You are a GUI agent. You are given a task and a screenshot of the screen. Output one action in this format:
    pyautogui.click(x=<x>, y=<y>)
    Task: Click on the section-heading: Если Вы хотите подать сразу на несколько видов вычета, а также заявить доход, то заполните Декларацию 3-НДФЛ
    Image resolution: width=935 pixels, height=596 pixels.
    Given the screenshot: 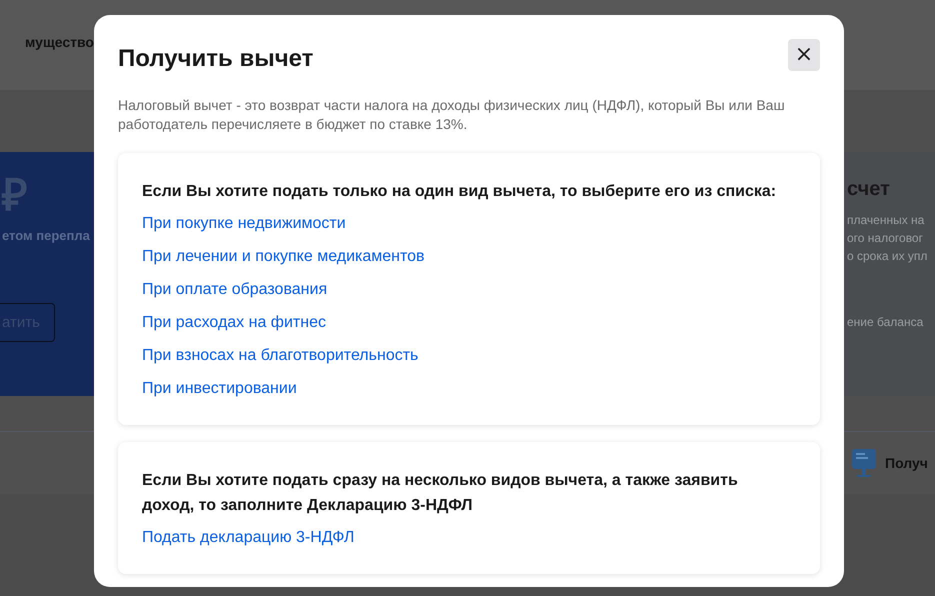 What is the action you would take?
    pyautogui.click(x=440, y=493)
    